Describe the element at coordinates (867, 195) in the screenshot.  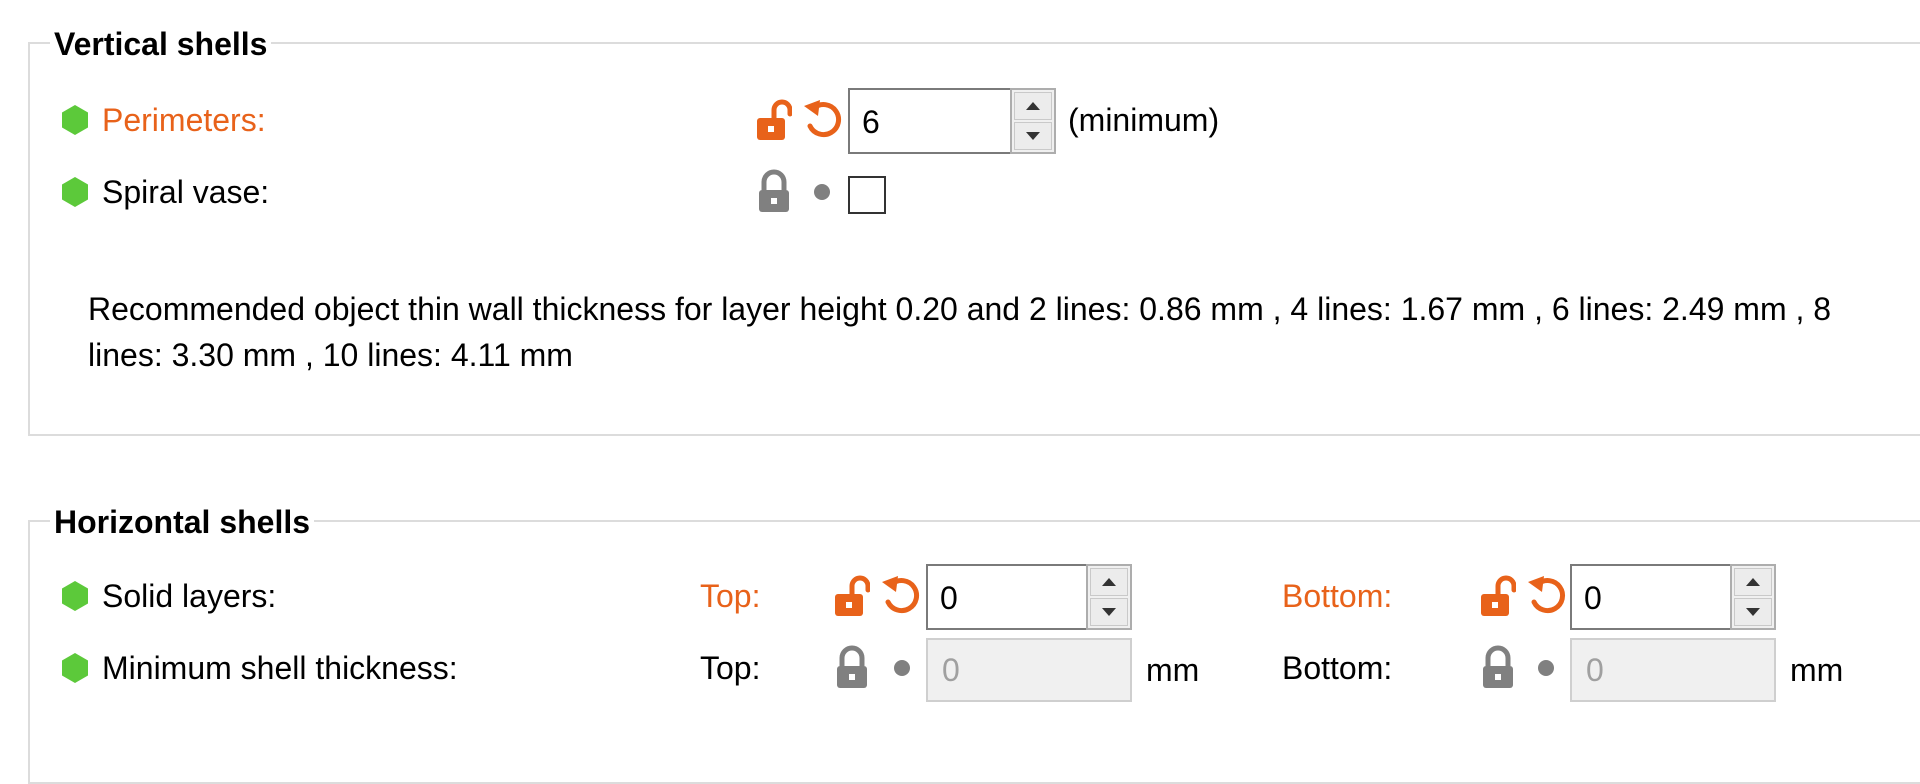
I see `spiral-vase-checkbox` at that location.